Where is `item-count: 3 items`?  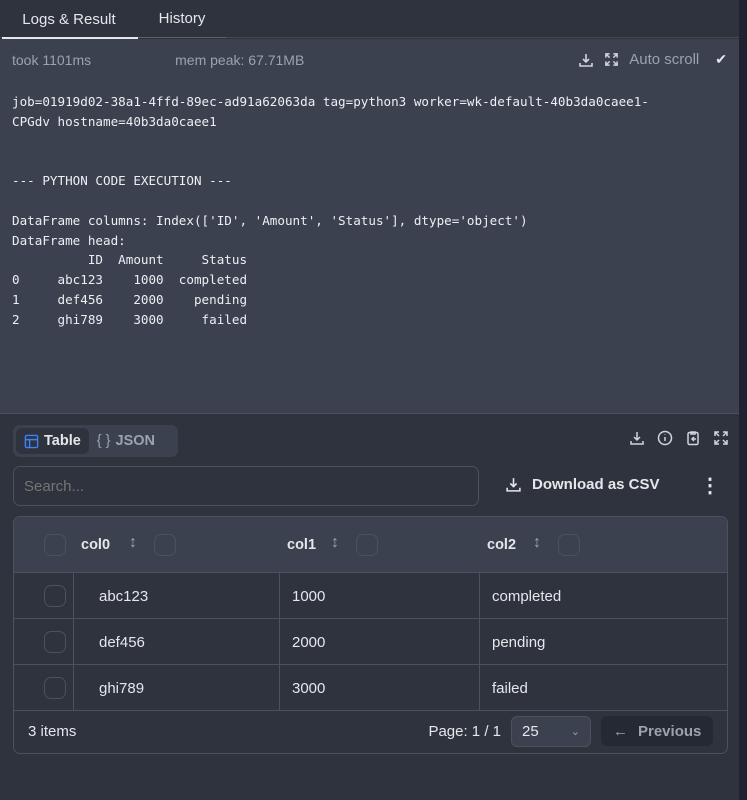 item-count: 3 items is located at coordinates (52, 731).